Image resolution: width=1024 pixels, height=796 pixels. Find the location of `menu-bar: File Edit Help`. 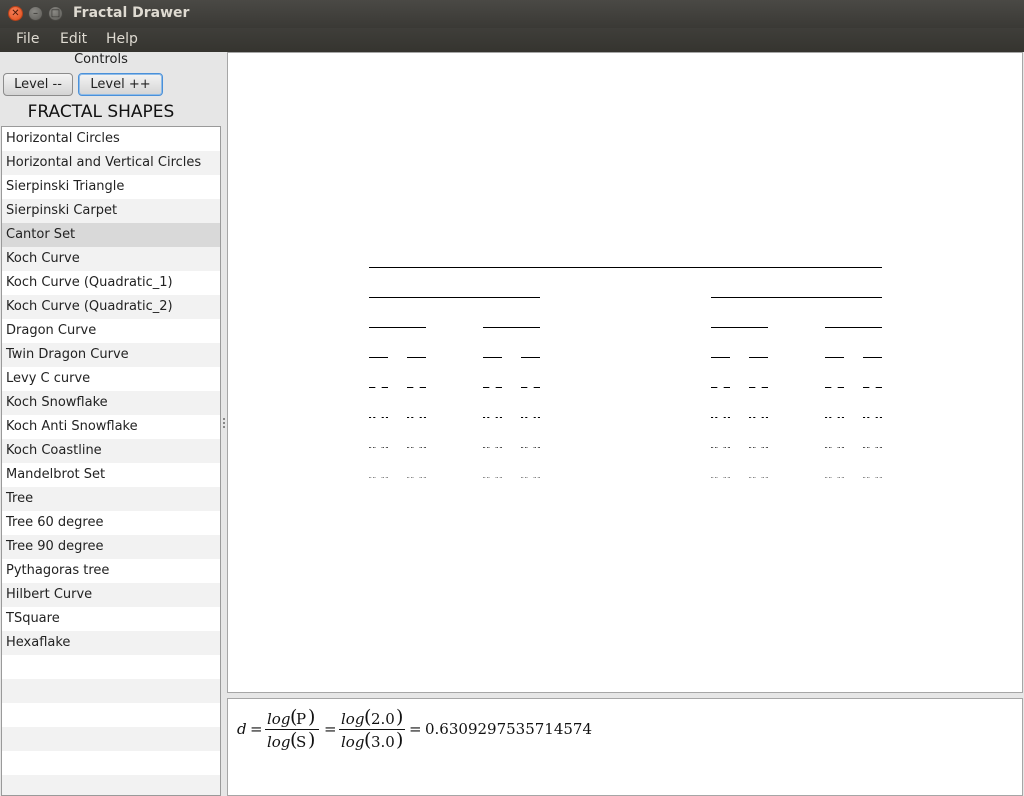

menu-bar: File Edit Help is located at coordinates (512, 40).